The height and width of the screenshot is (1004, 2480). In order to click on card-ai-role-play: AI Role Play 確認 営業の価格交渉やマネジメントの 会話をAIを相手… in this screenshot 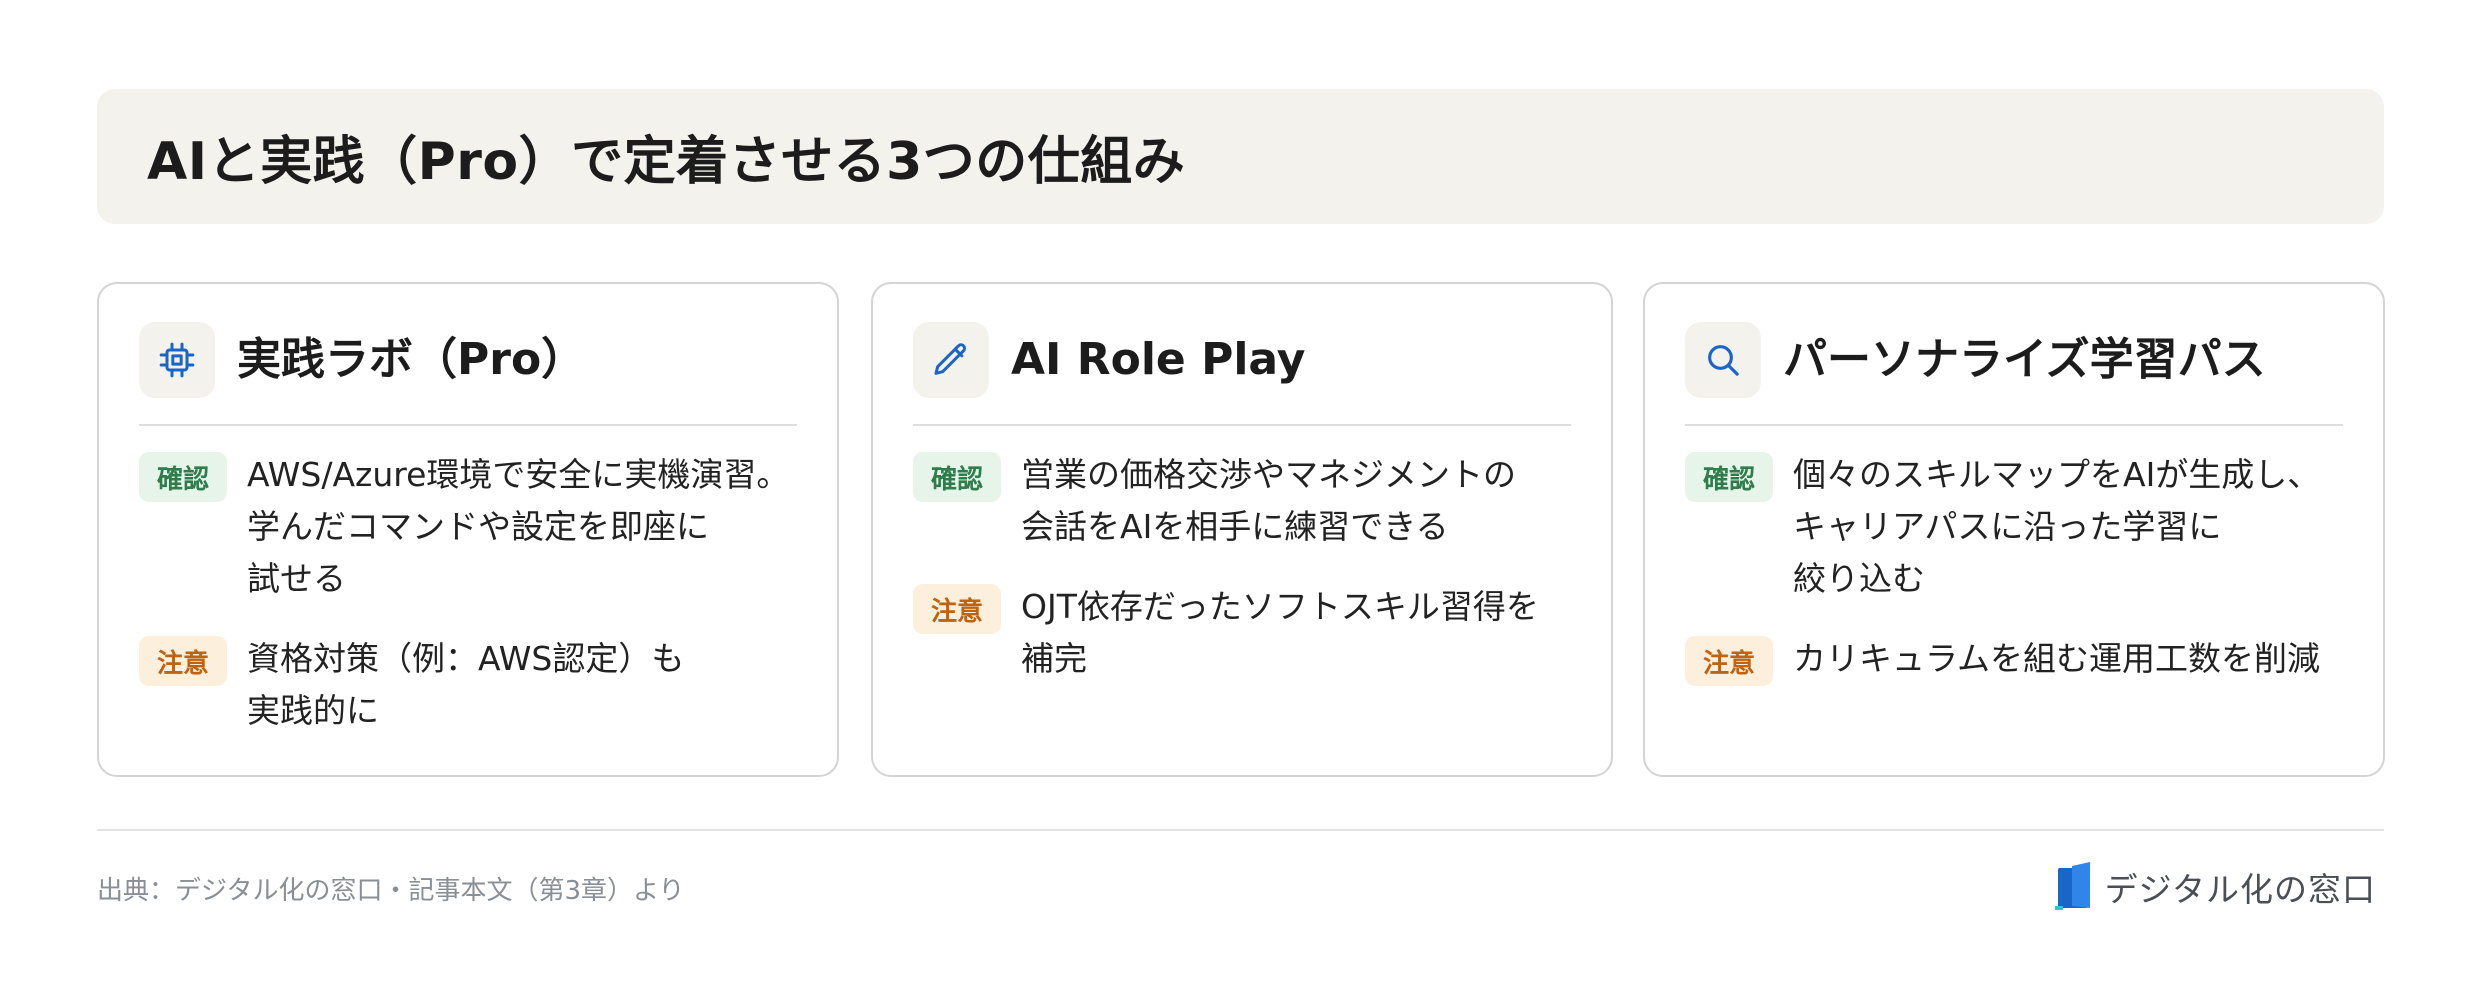, I will do `click(1242, 529)`.